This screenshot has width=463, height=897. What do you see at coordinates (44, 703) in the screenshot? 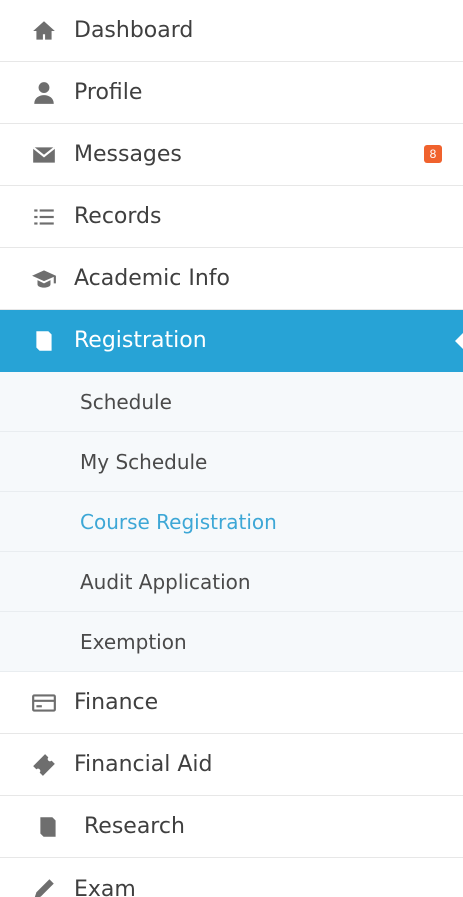
I see `credit-card-icon` at bounding box center [44, 703].